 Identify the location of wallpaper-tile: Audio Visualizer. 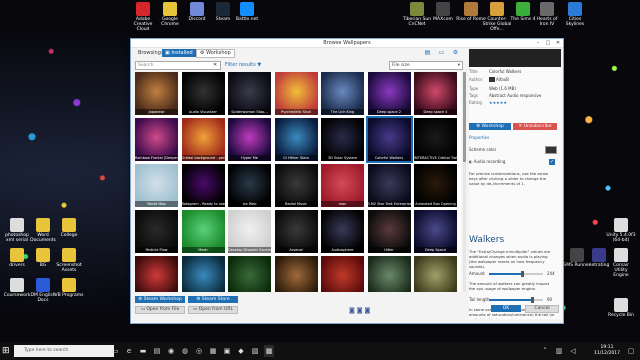
(203, 93).